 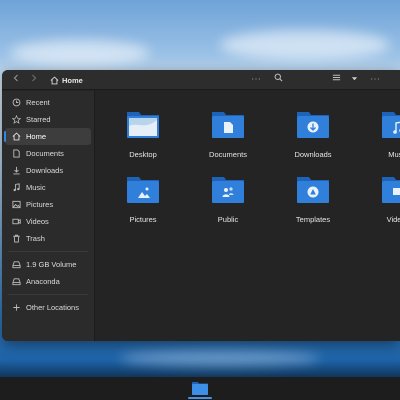 I want to click on running-indicator, so click(x=200, y=398).